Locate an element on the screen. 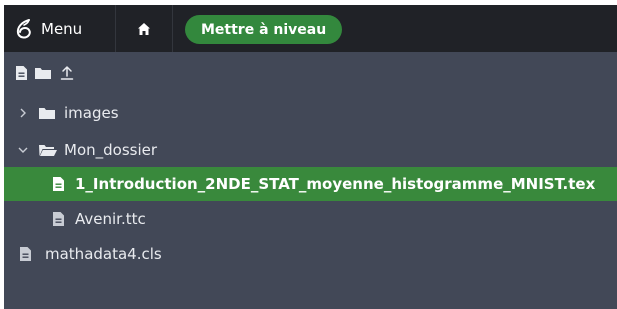  tree-item-images-folder: images is located at coordinates (310, 113).